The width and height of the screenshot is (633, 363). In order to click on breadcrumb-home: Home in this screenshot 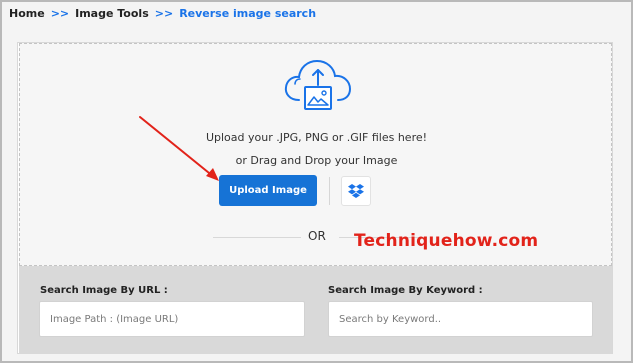, I will do `click(27, 13)`.